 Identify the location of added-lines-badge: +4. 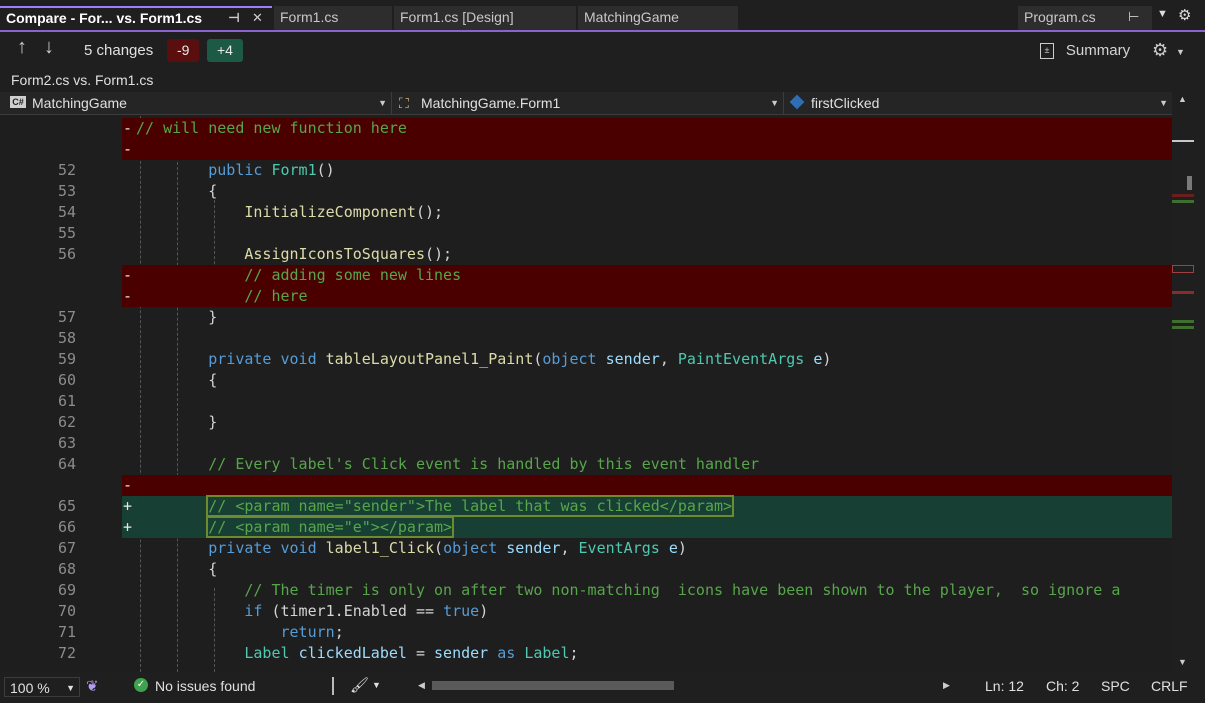
(225, 50).